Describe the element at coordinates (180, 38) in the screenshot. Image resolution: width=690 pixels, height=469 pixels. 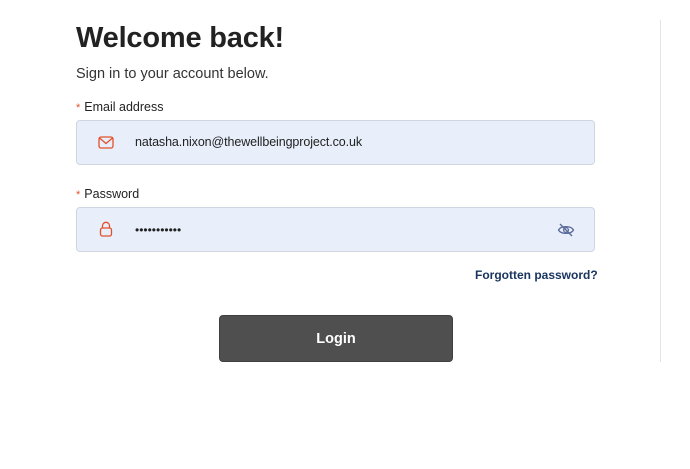
I see `page-title: Welcome back!` at that location.